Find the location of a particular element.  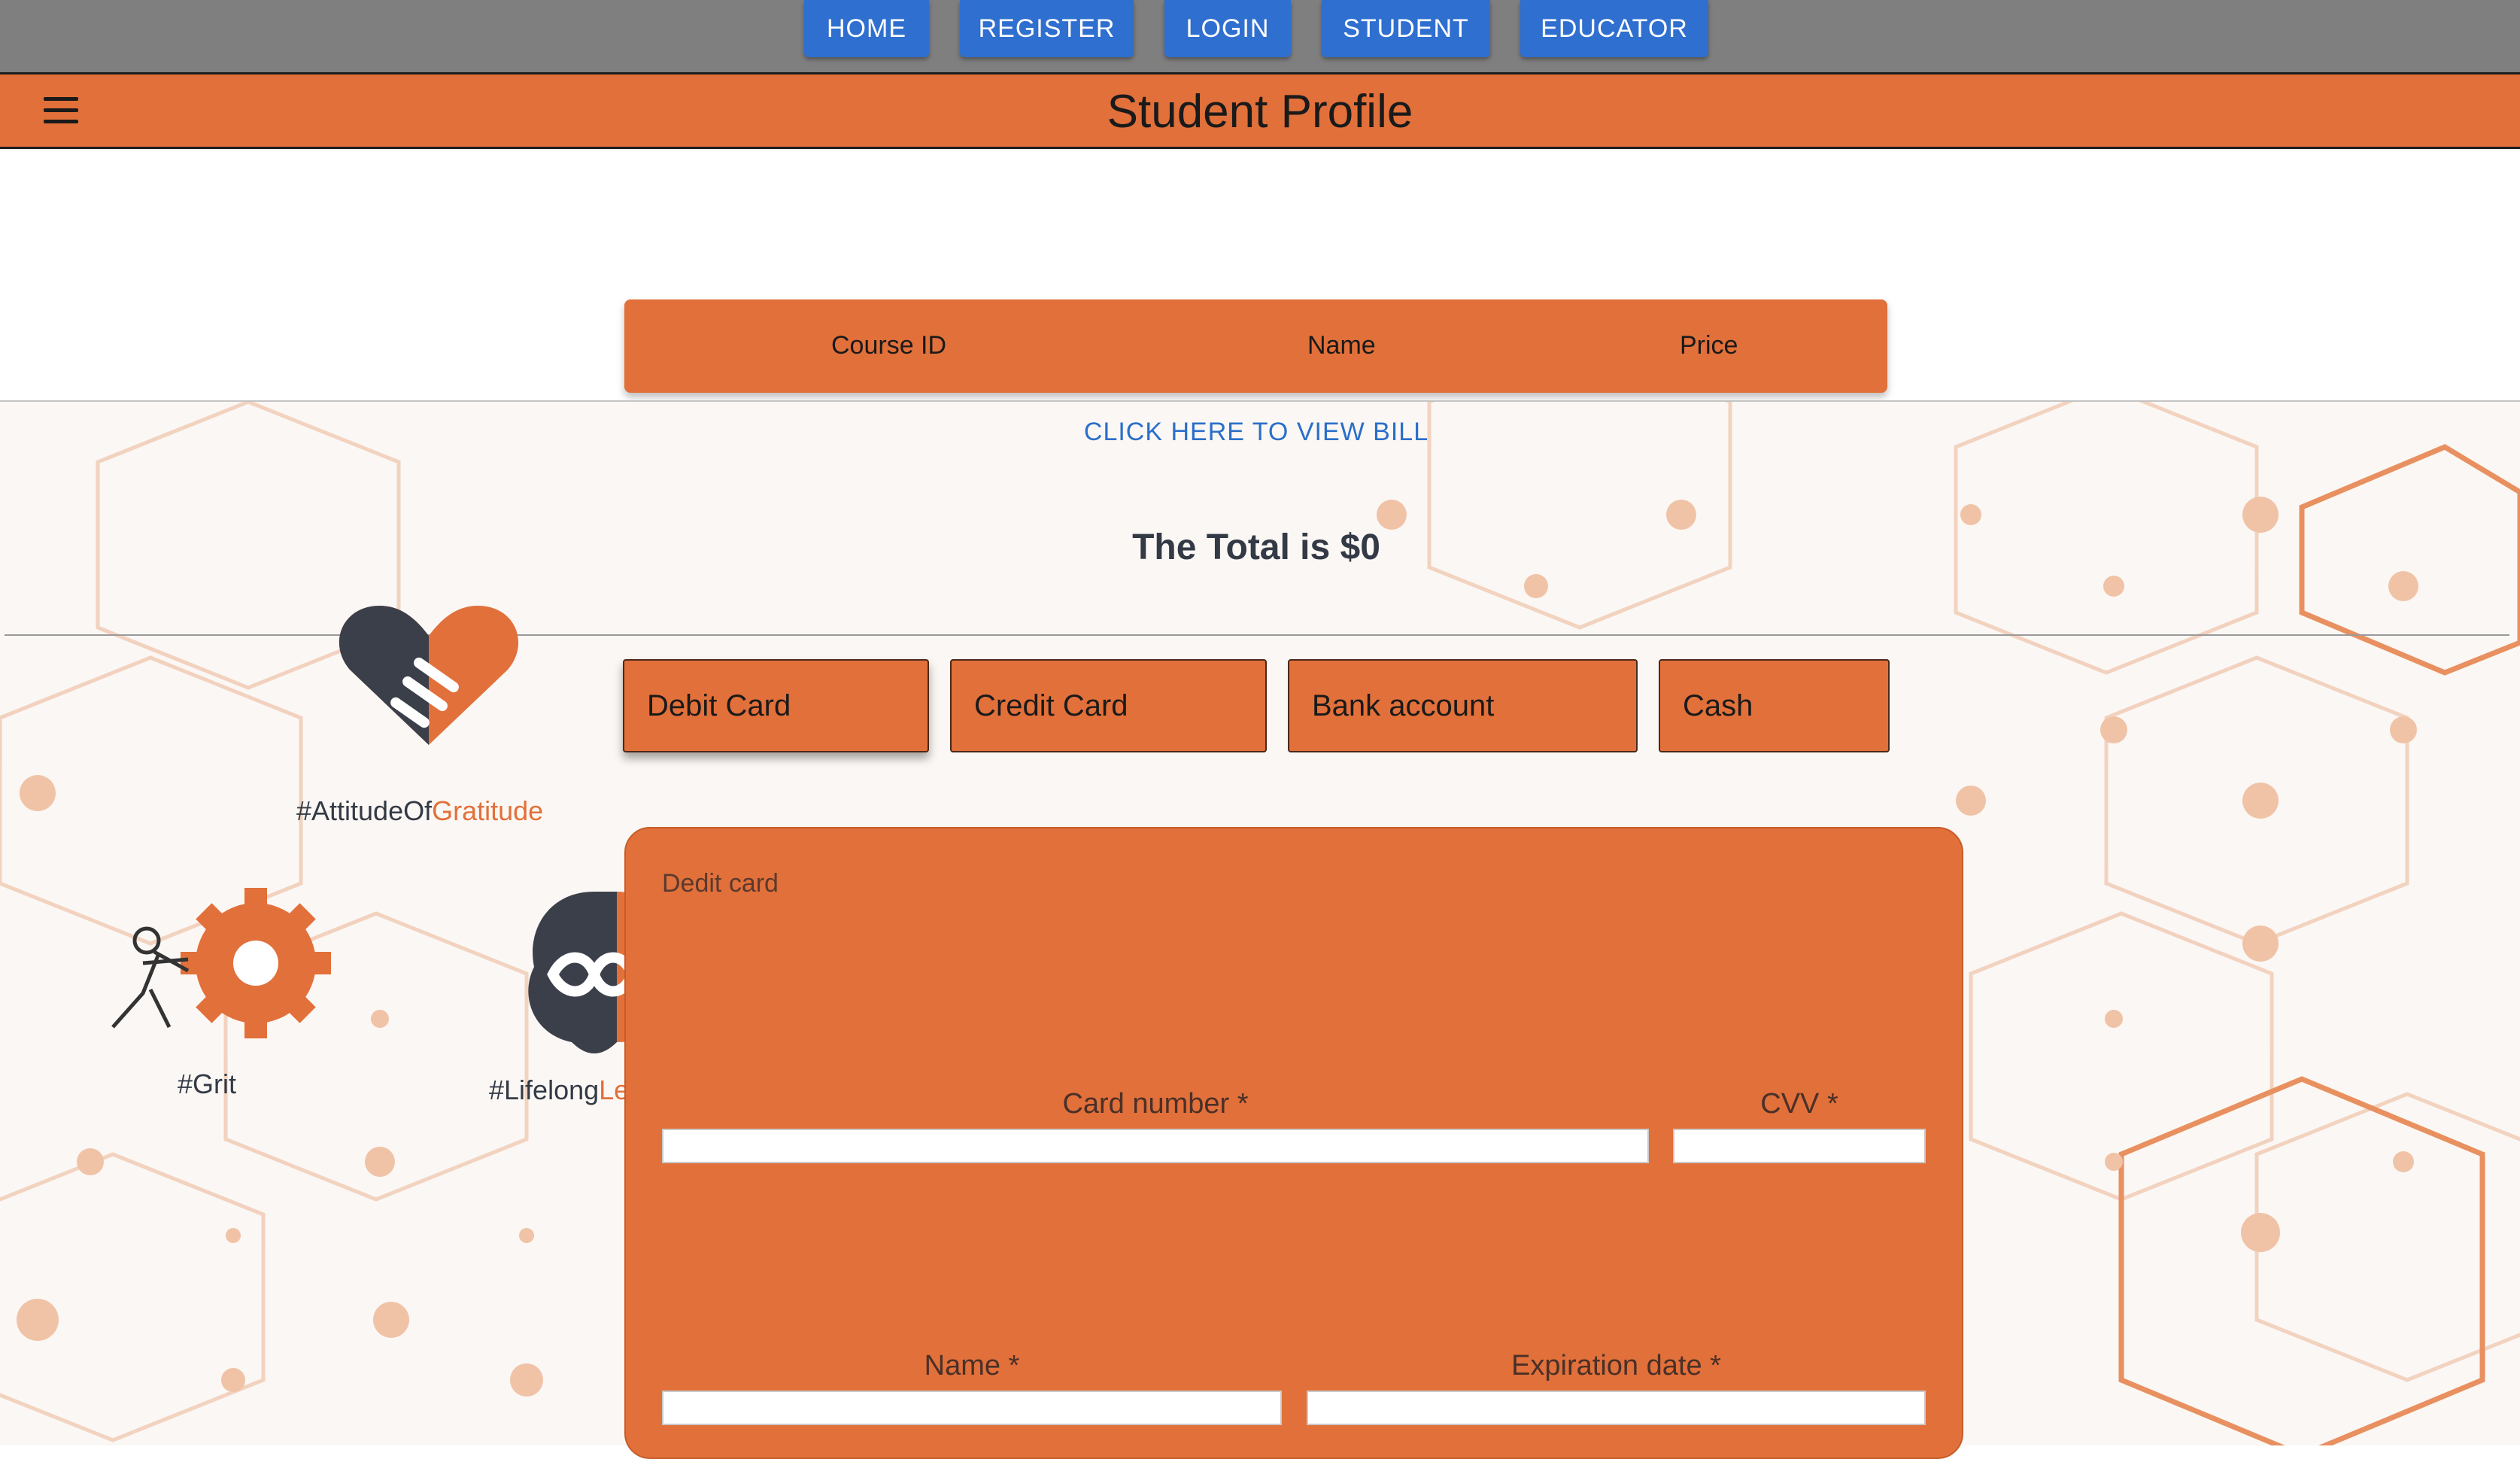

name-label: Name * is located at coordinates (972, 1365).